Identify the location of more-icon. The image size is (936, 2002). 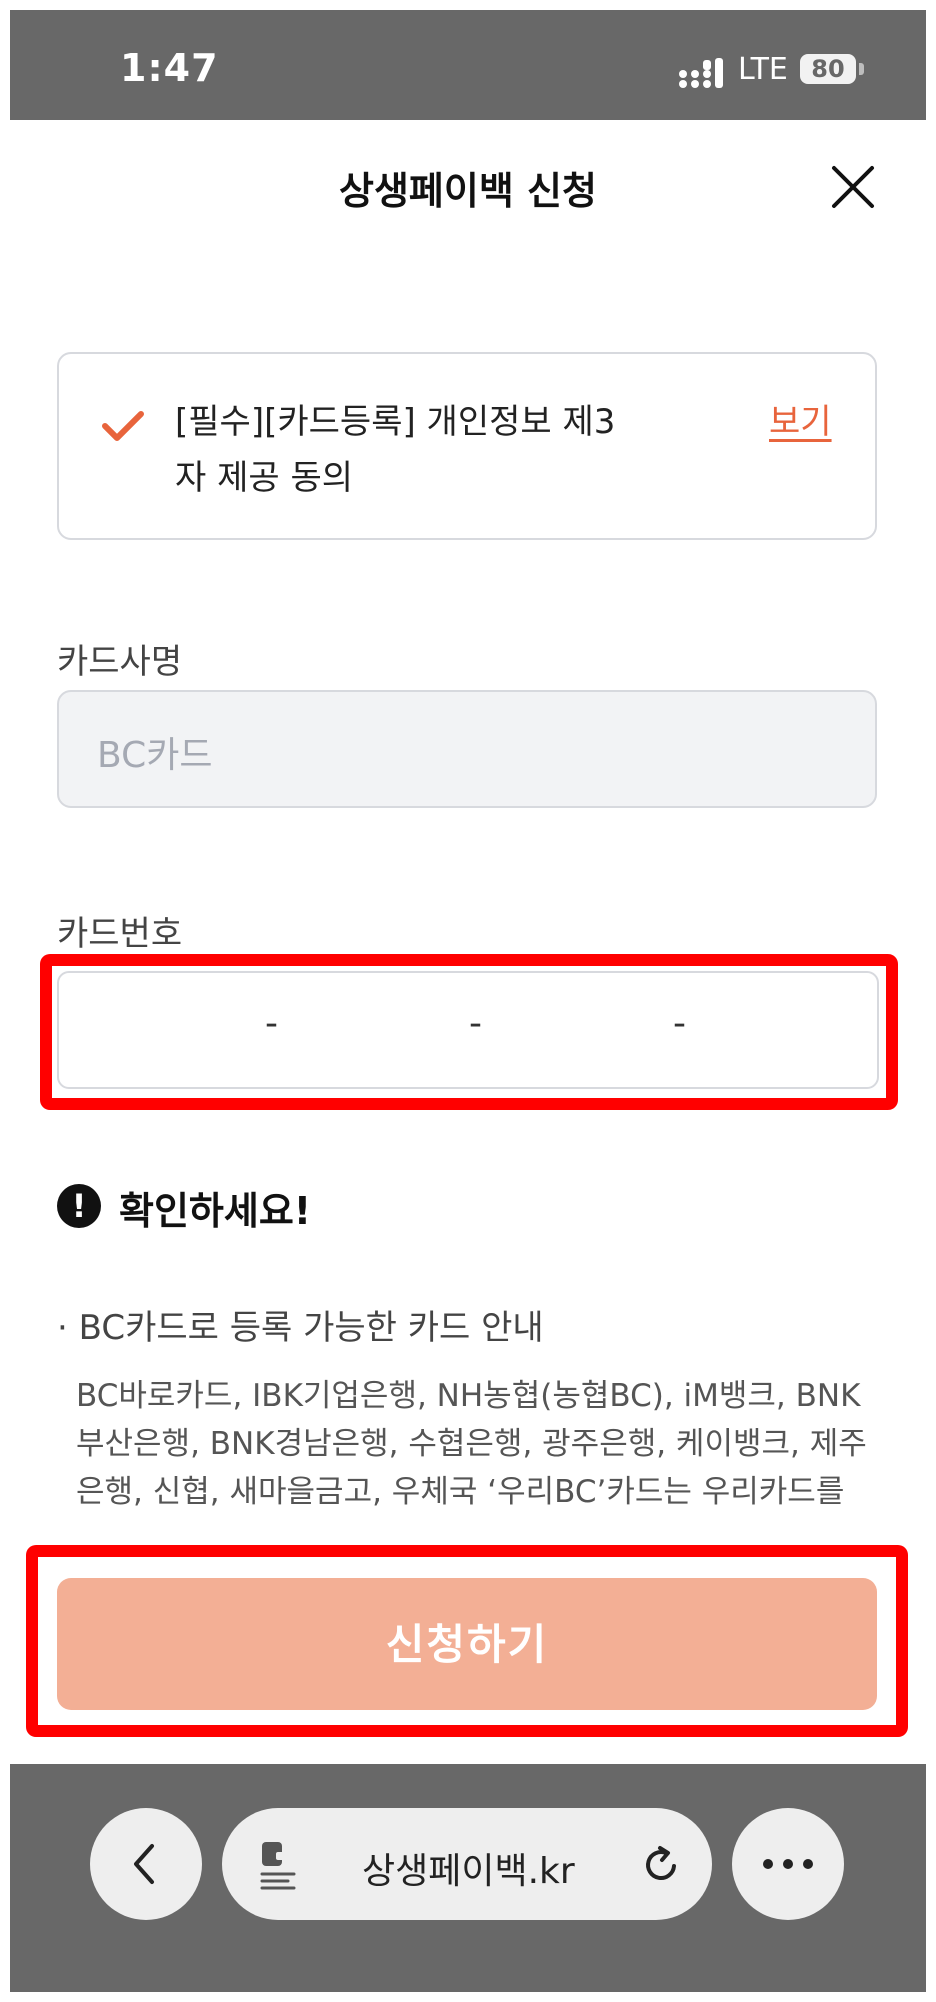
(788, 1864).